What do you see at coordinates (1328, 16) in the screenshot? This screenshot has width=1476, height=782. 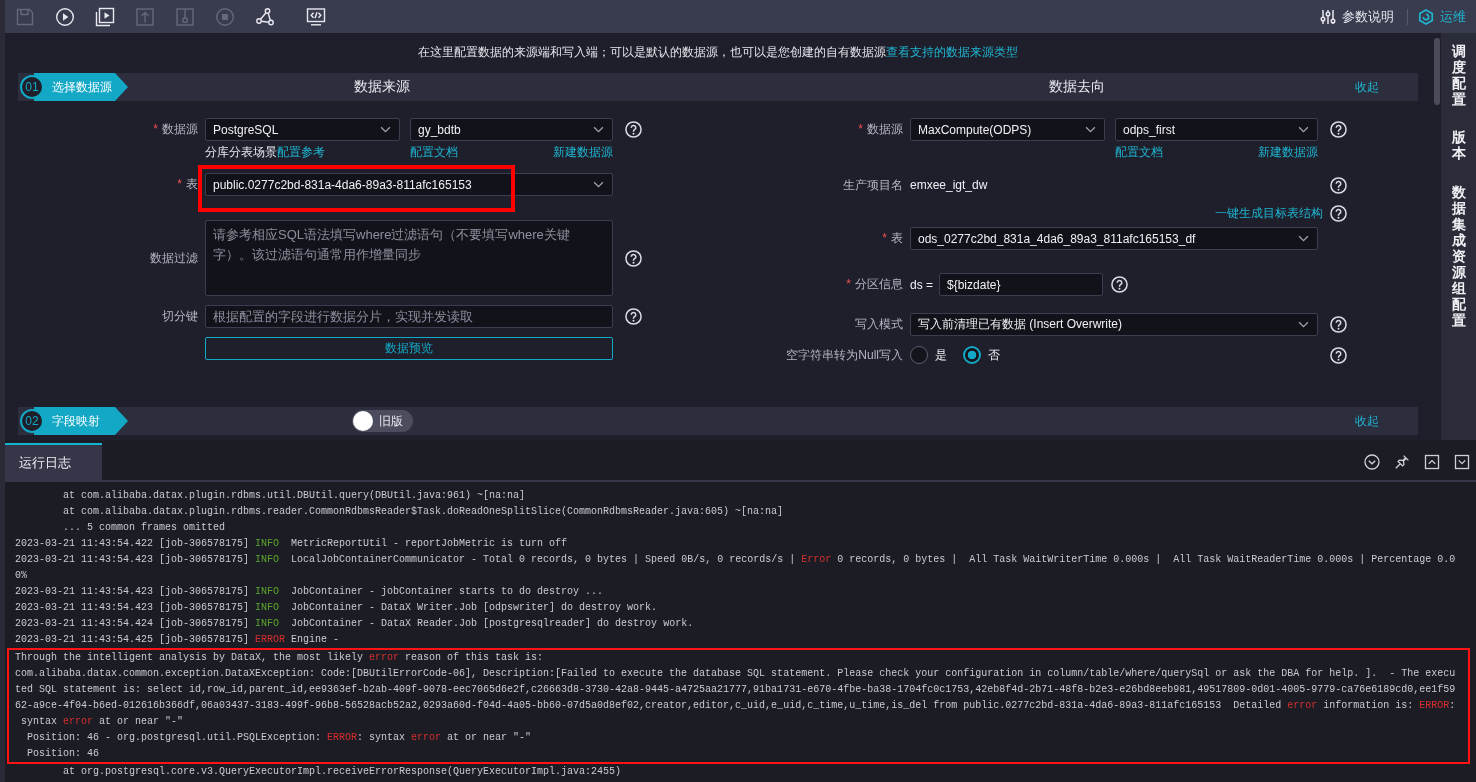 I see `sliders-icon` at bounding box center [1328, 16].